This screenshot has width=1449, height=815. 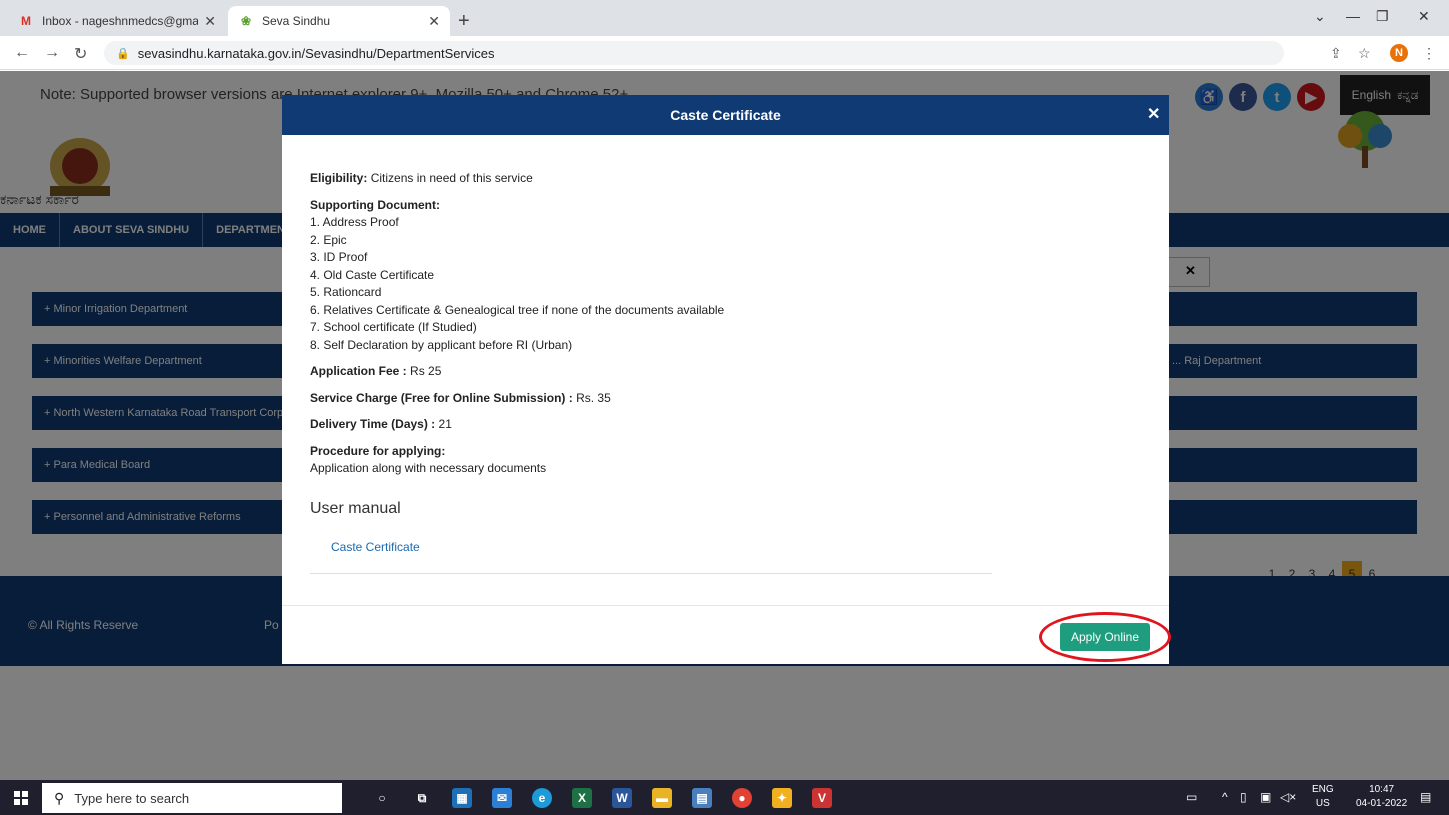 What do you see at coordinates (1320, 16) in the screenshot?
I see `chevron-down-icon: ⌄` at bounding box center [1320, 16].